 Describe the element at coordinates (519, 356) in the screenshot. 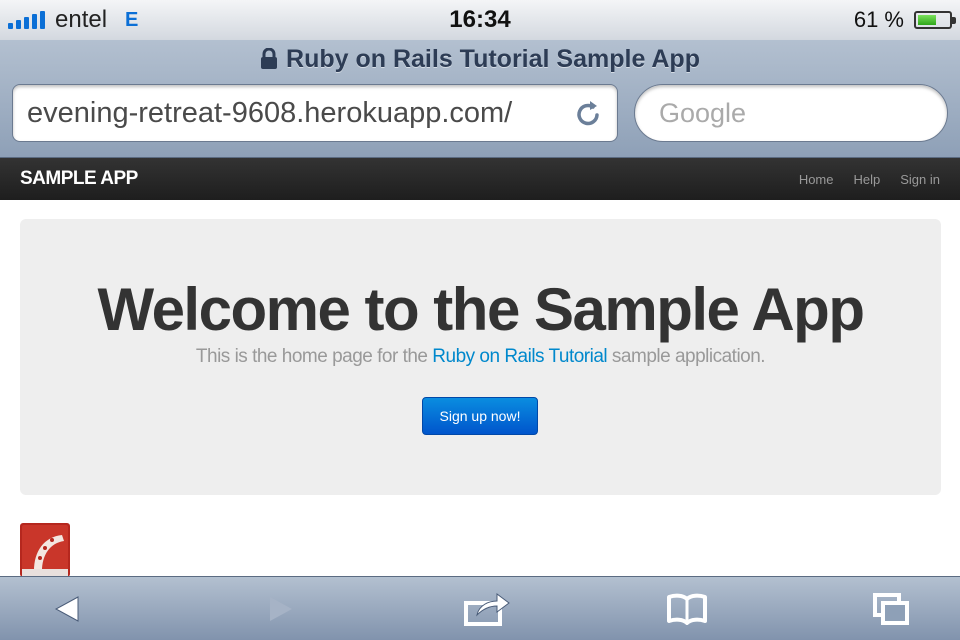

I see `rails-tutorial-link: Ruby on Rails Tutorial` at that location.